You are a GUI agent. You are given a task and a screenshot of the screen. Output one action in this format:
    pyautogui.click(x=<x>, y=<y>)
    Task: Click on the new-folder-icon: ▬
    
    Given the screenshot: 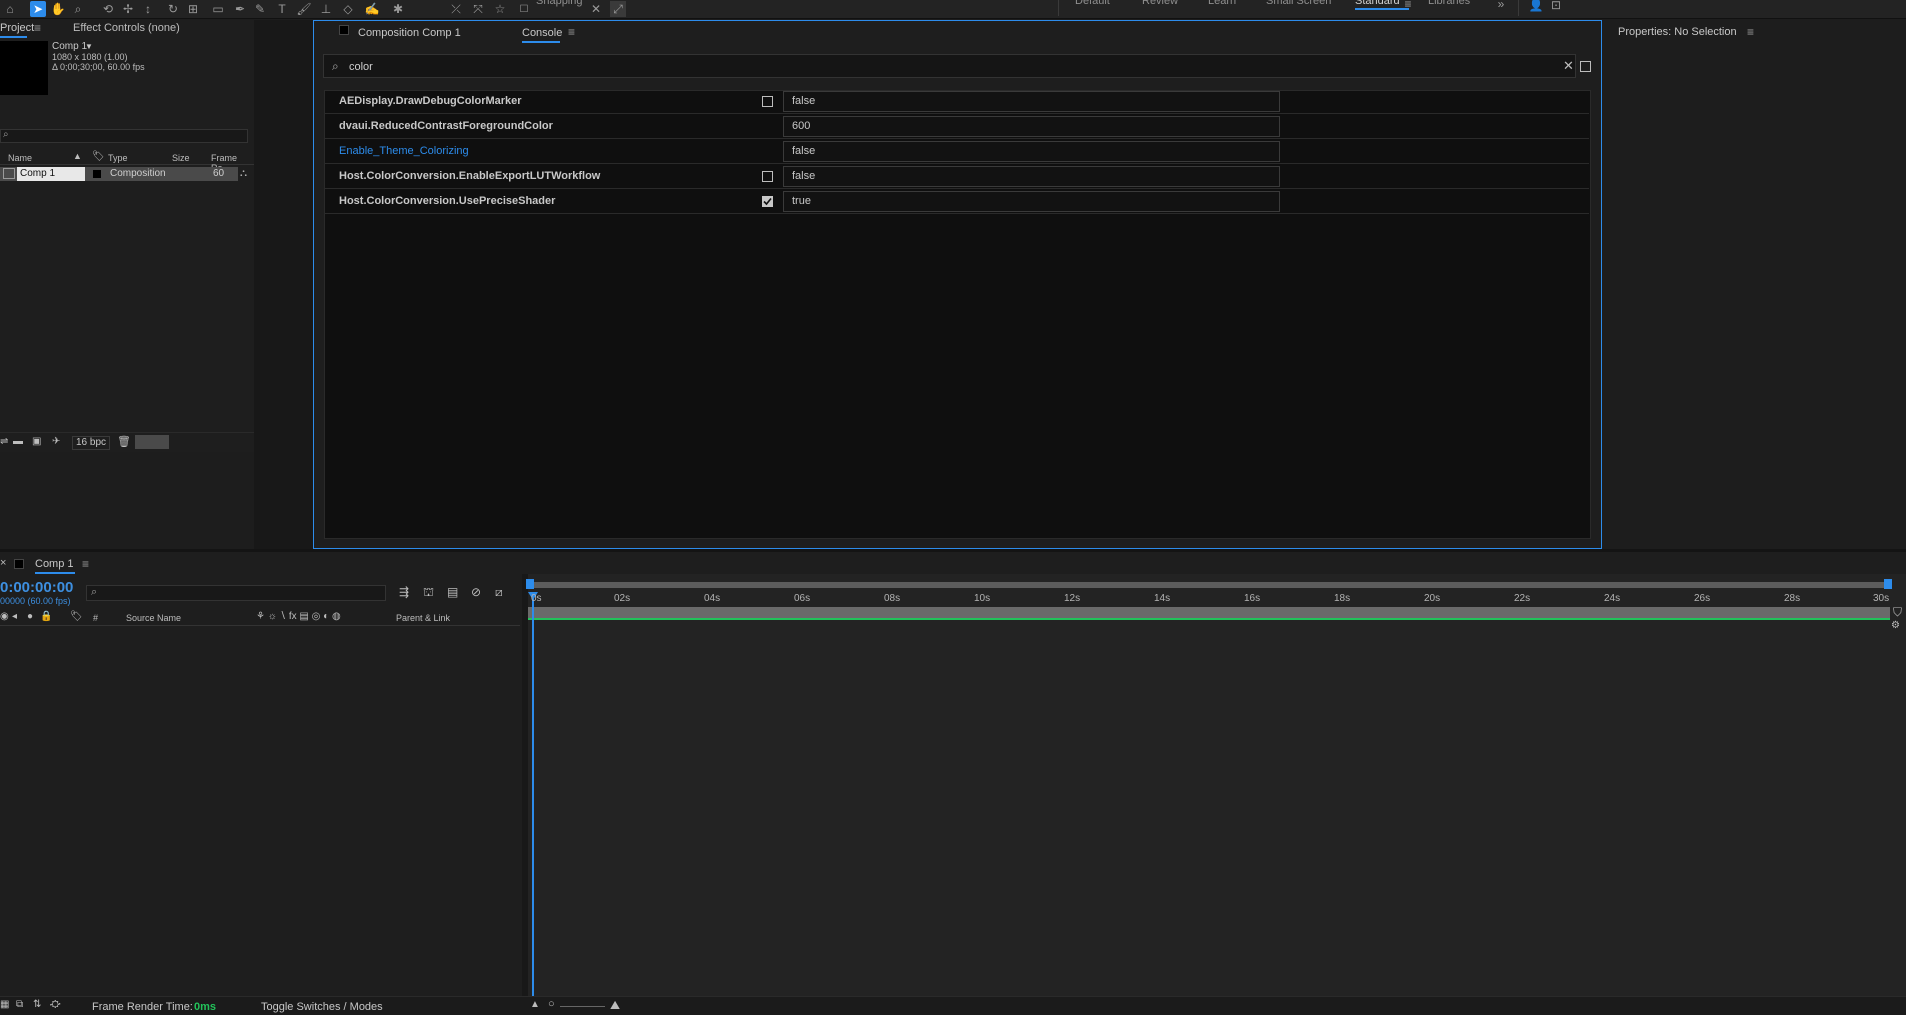 What is the action you would take?
    pyautogui.click(x=18, y=441)
    